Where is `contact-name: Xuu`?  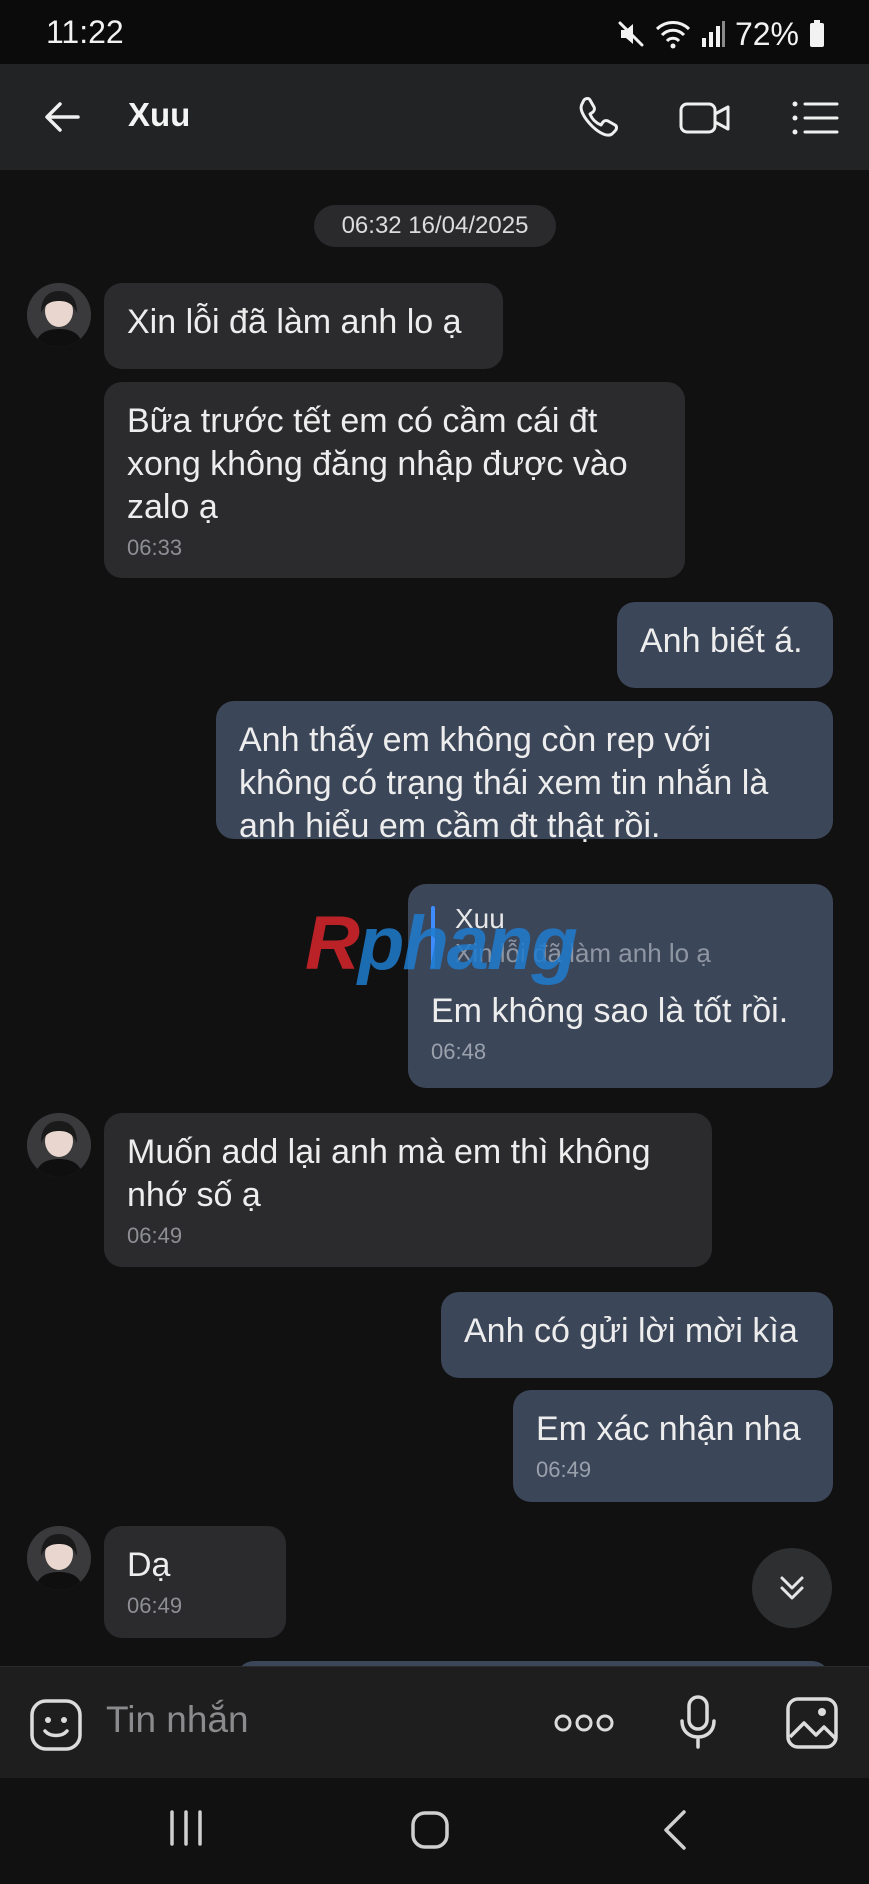
contact-name: Xuu is located at coordinates (159, 115).